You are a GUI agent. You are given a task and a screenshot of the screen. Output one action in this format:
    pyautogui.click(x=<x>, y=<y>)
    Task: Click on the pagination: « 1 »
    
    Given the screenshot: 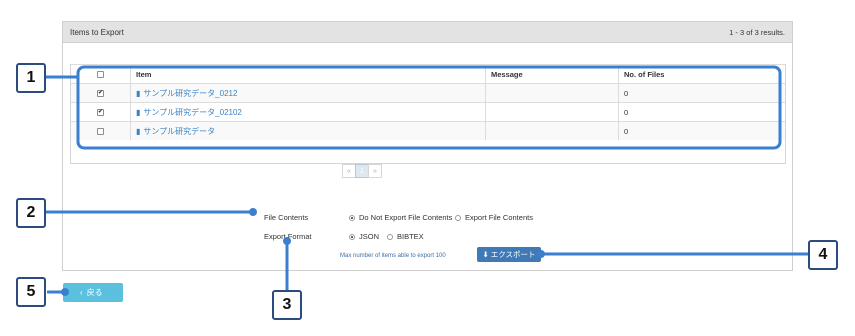 What is the action you would take?
    pyautogui.click(x=362, y=171)
    